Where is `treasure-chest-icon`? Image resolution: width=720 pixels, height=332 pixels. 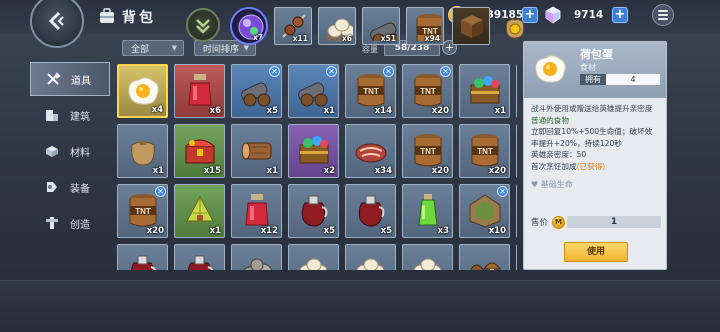 treasure-chest-icon is located at coordinates (200, 151).